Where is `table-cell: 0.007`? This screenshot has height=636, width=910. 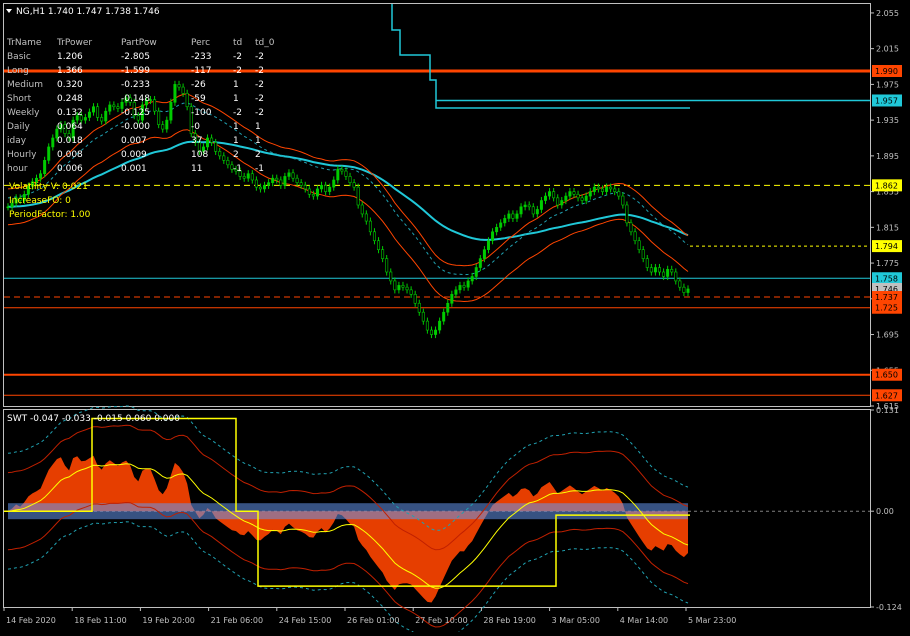 table-cell: 0.007 is located at coordinates (134, 141).